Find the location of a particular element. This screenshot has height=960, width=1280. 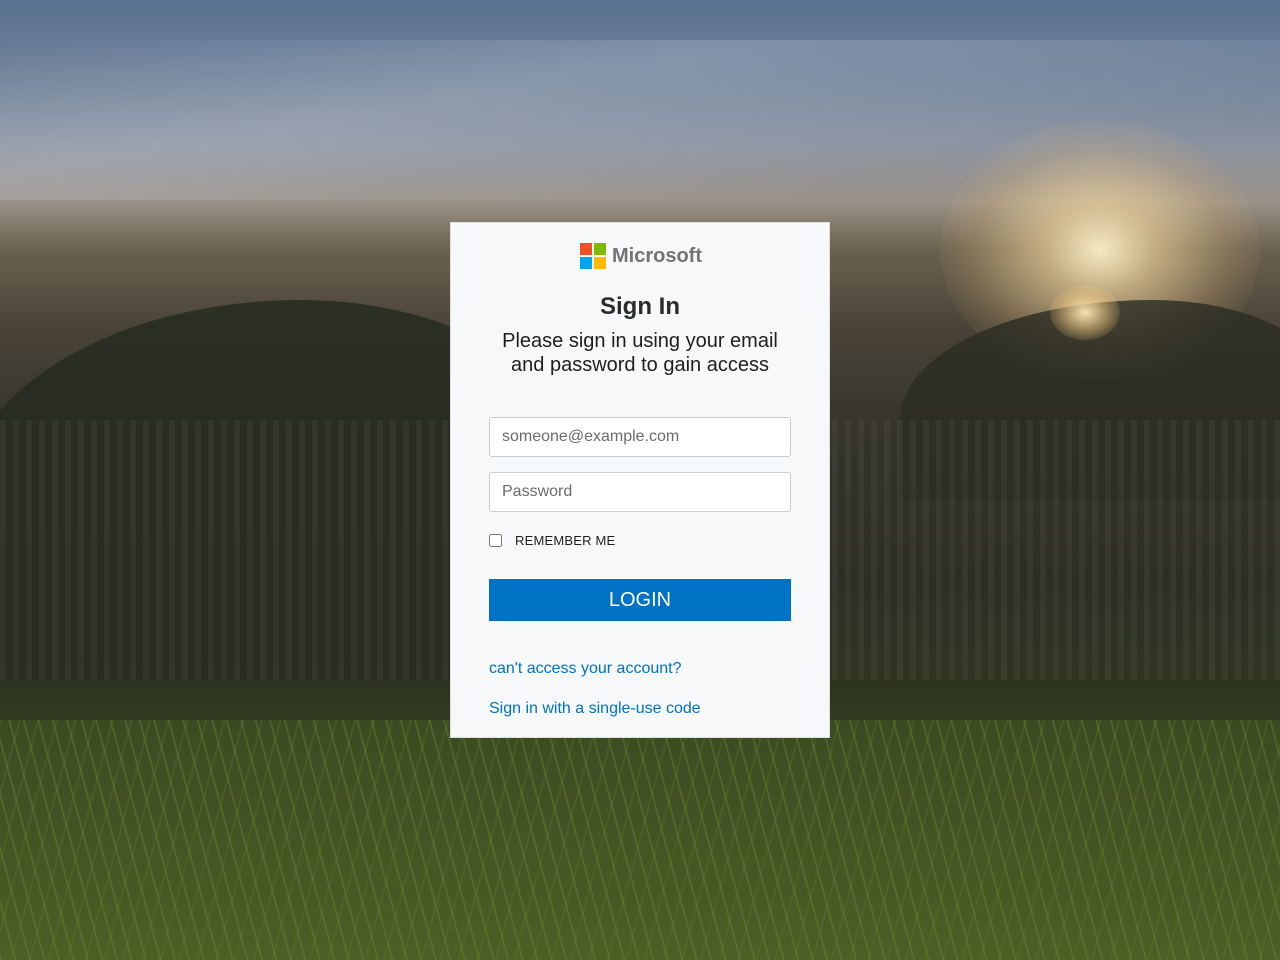

logo-square-red is located at coordinates (586, 249).